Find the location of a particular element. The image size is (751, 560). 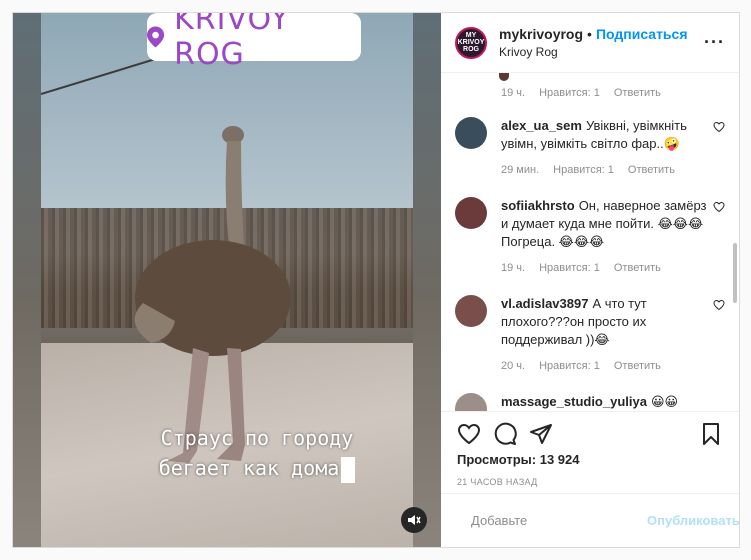

ostrich-image is located at coordinates (212, 294).